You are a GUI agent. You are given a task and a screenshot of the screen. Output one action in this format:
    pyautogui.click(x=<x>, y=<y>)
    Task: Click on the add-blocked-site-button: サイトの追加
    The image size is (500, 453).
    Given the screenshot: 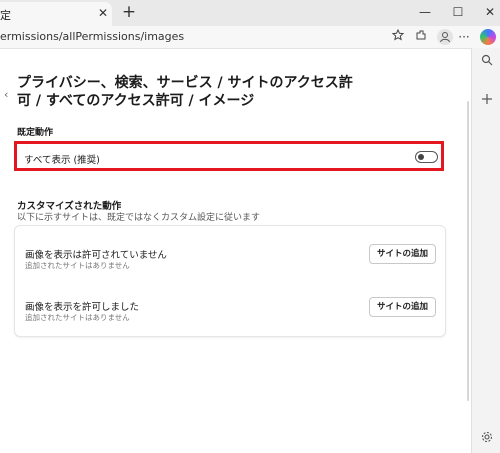 What is the action you would take?
    pyautogui.click(x=402, y=254)
    